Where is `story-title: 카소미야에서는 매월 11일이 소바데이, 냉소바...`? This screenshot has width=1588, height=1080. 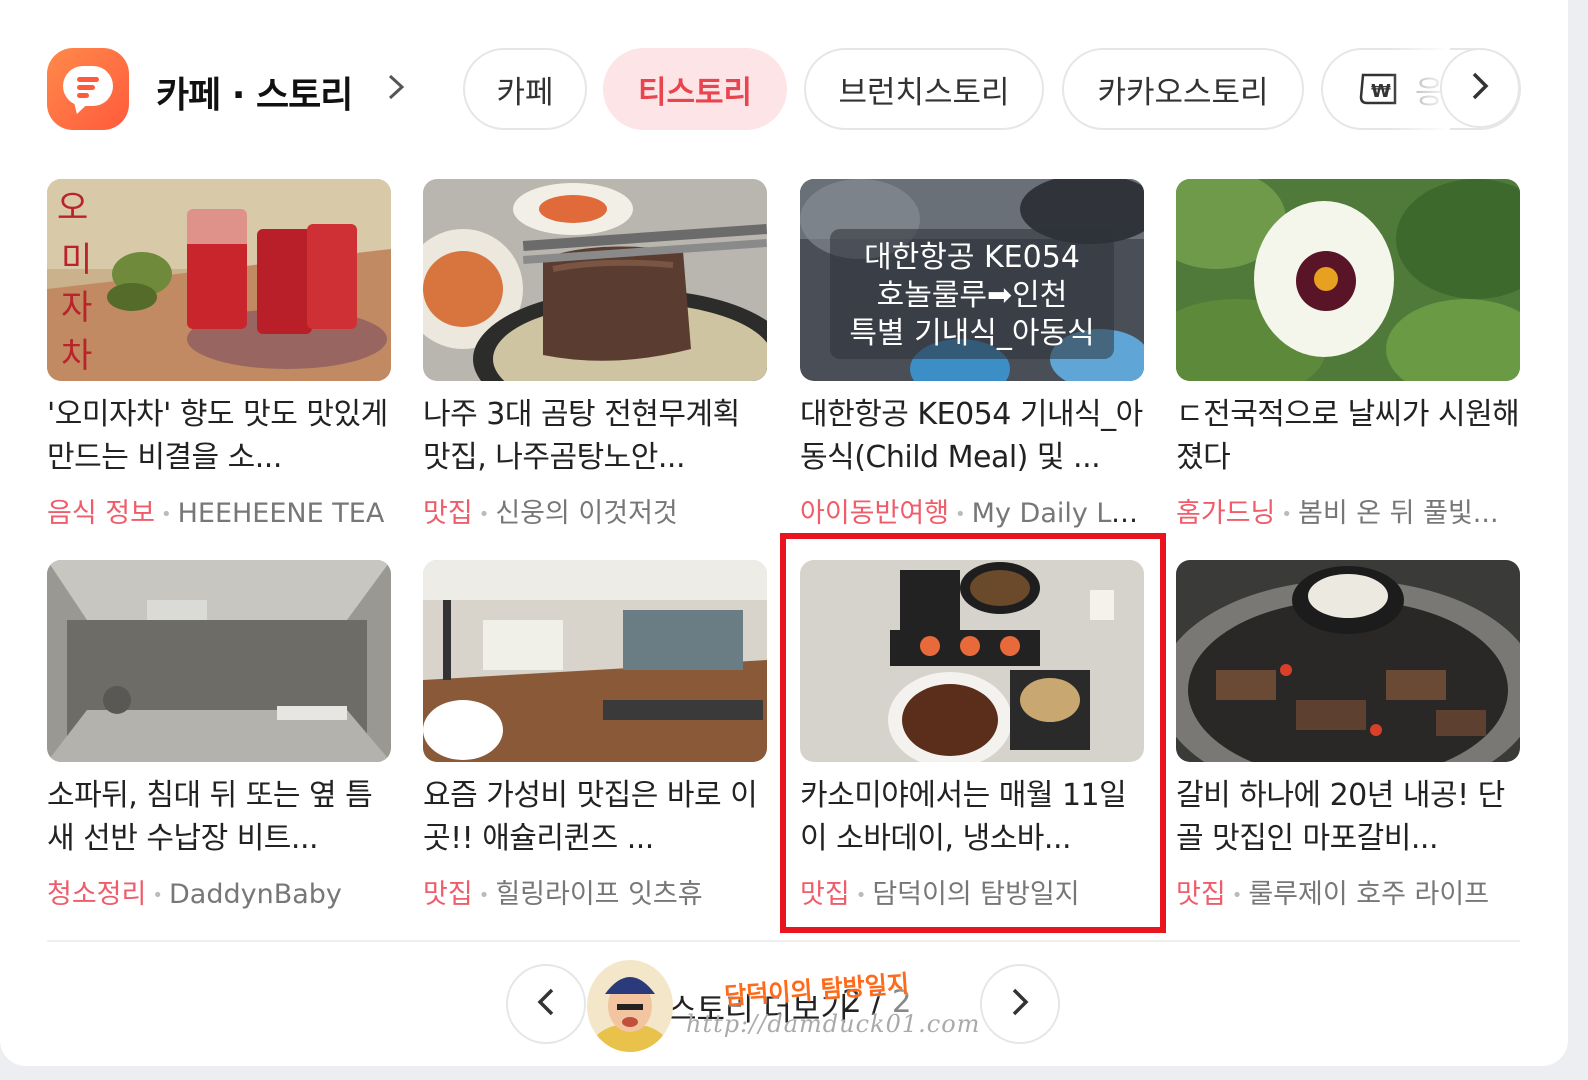 story-title: 카소미야에서는 매월 11일이 소바데이, 냉소바... is located at coordinates (972, 817).